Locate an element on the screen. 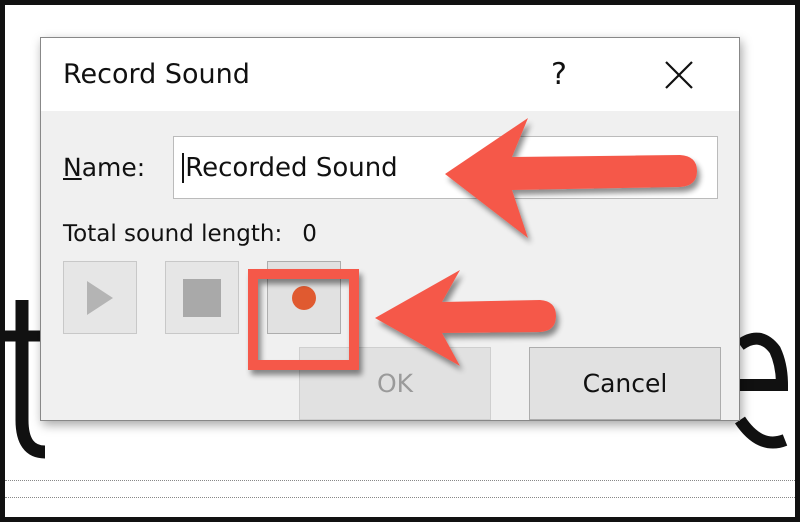 The image size is (800, 522). name-label: Name: is located at coordinates (104, 167).